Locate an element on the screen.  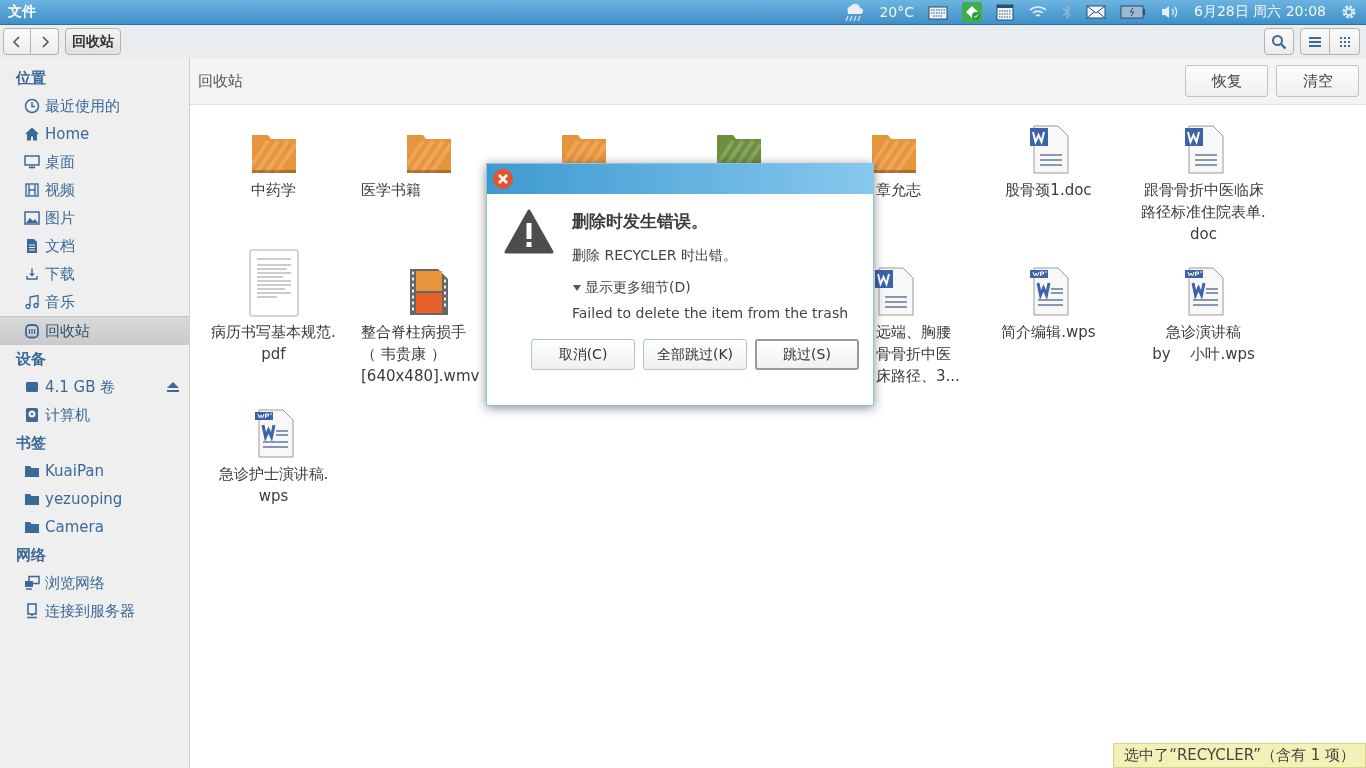
sidebar-item: 视频 is located at coordinates (94, 190).